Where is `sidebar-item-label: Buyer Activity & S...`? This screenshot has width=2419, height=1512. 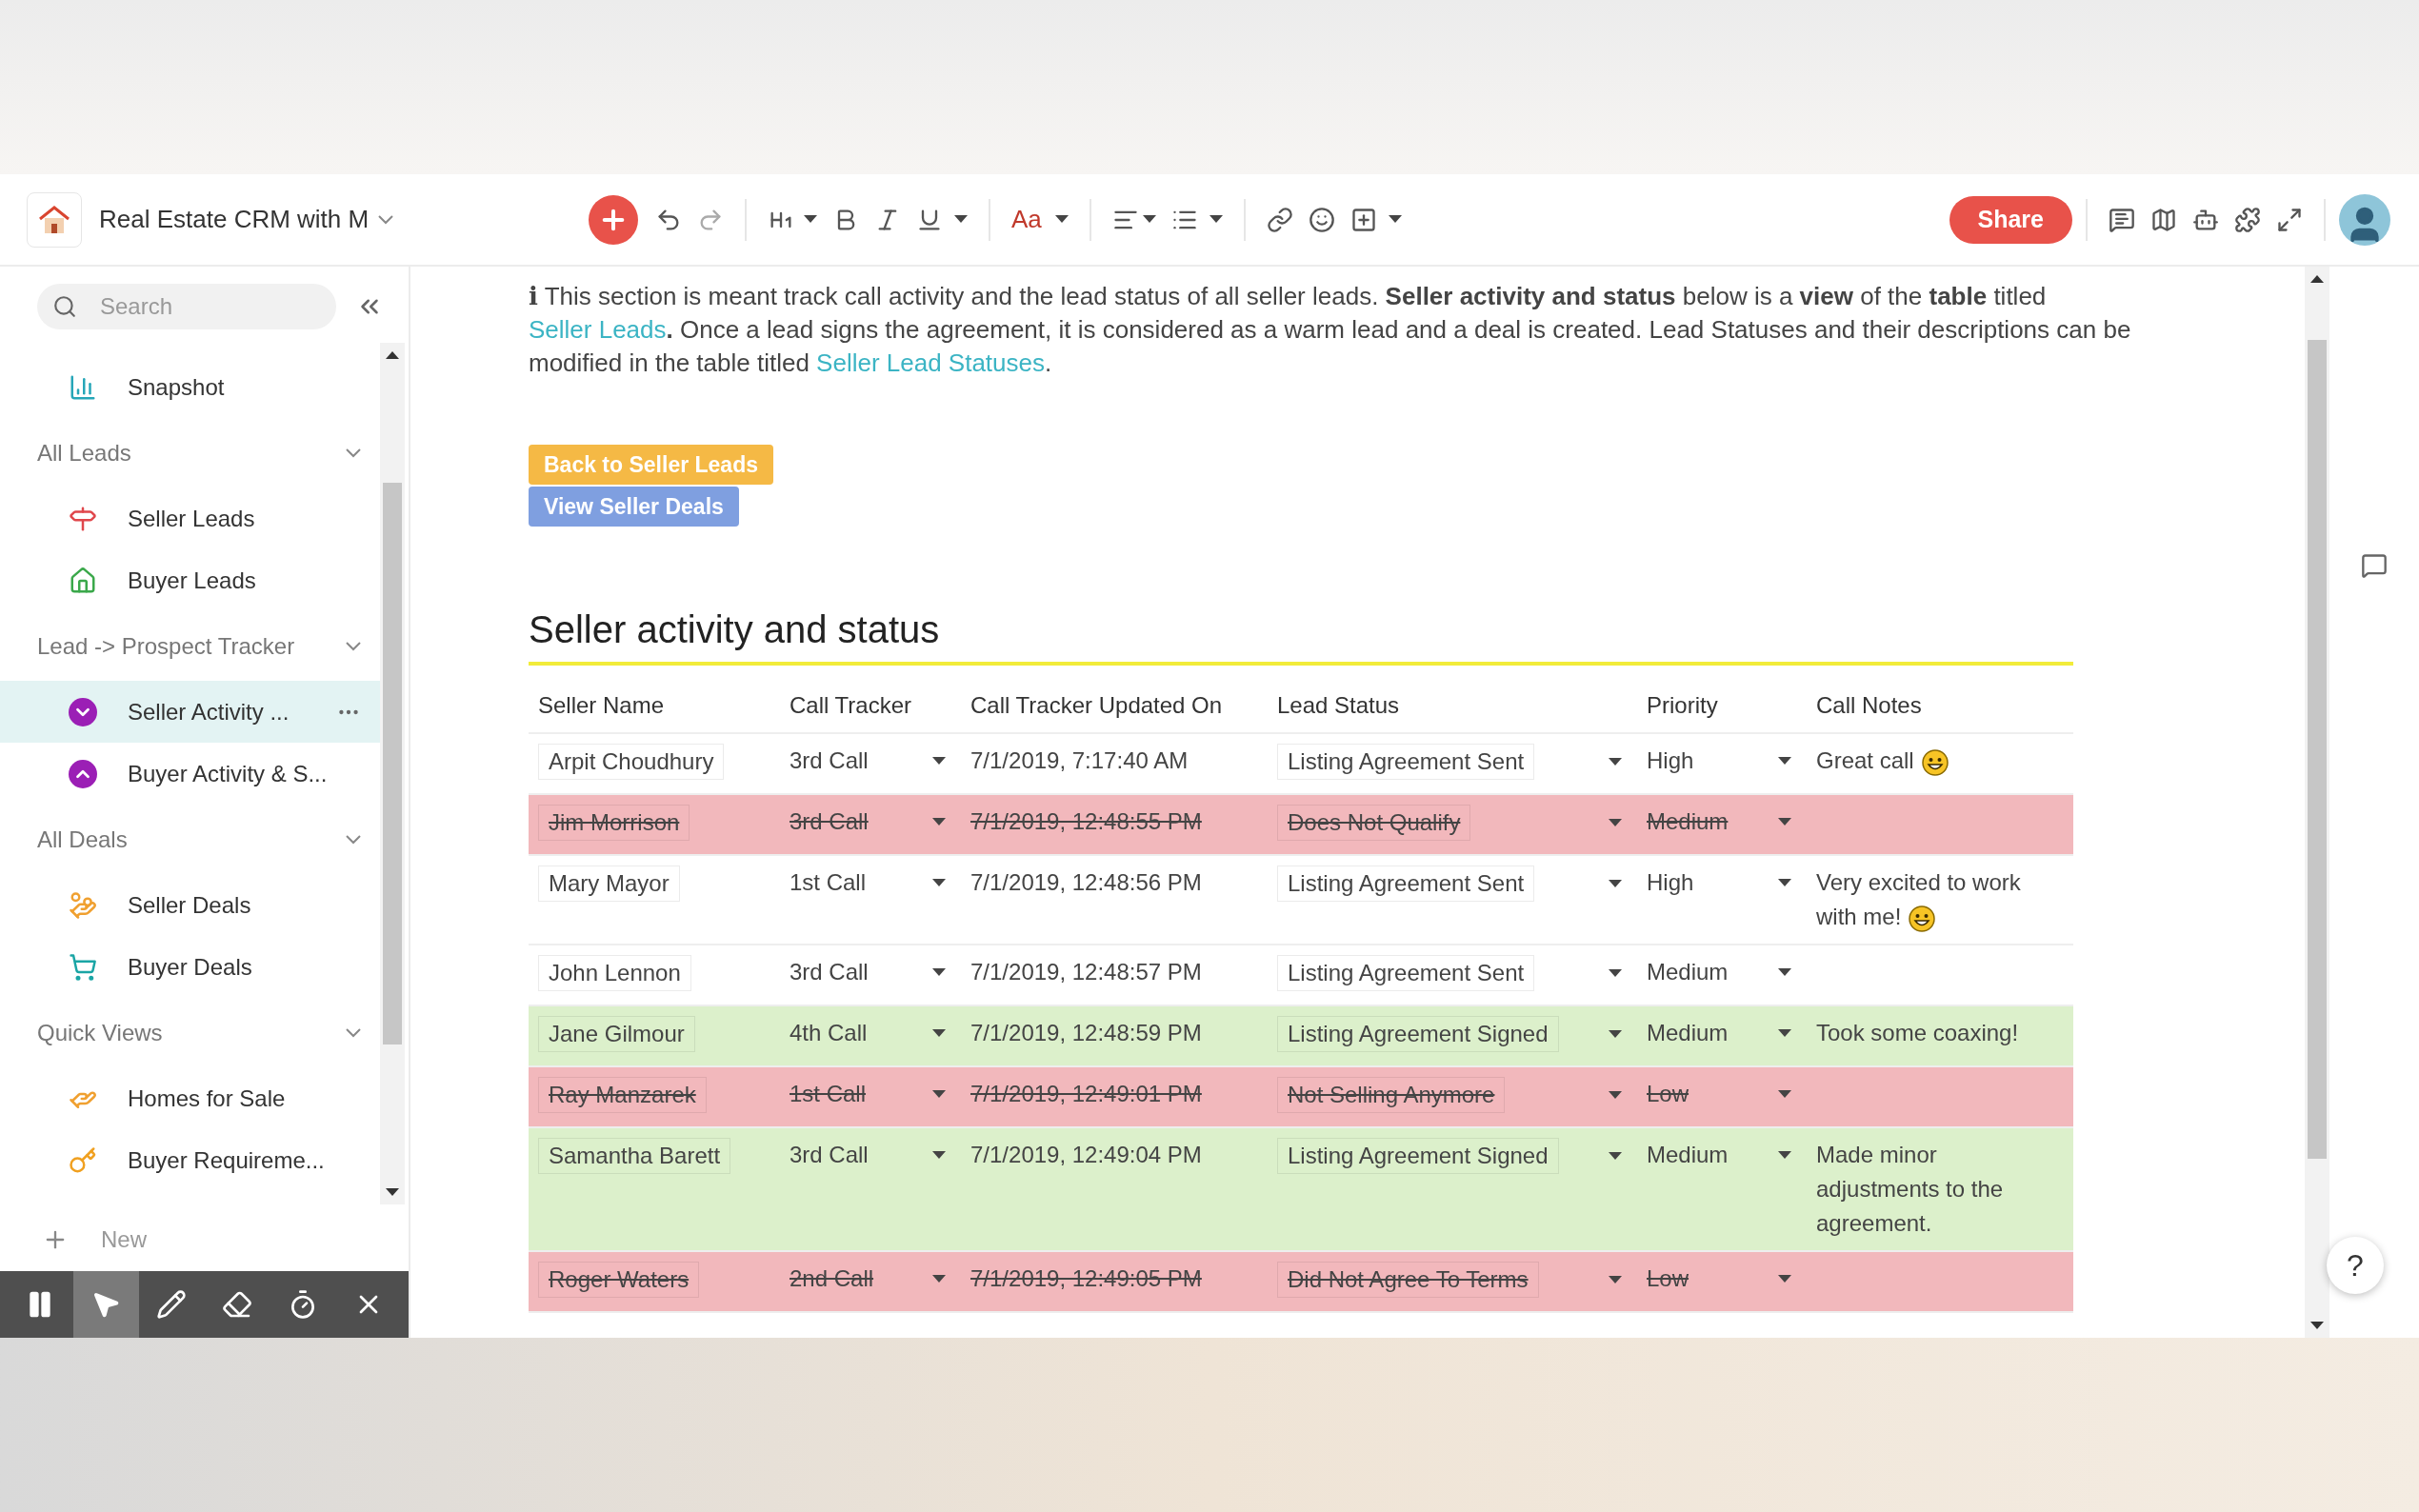
sidebar-item-label: Buyer Activity & S... is located at coordinates (228, 773).